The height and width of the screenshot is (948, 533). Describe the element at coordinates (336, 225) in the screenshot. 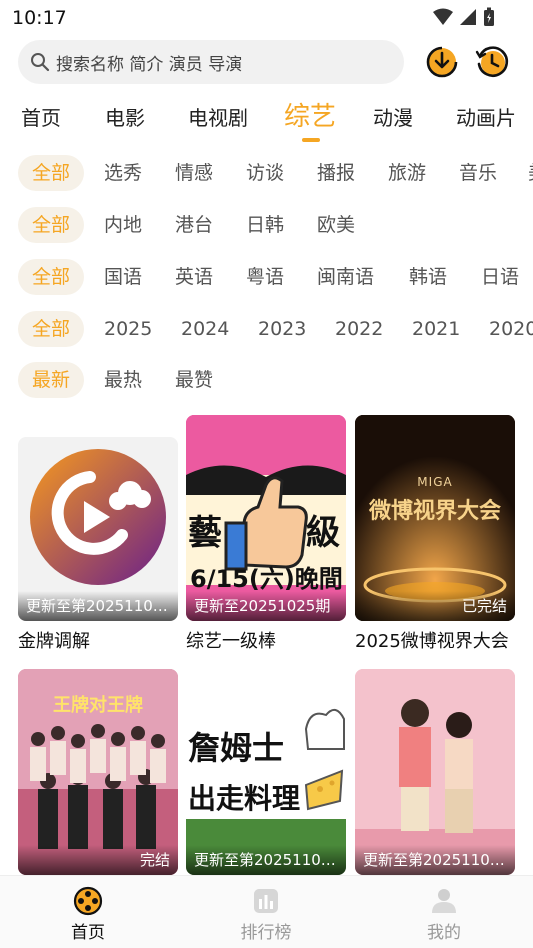

I see `filter-chip: 欧美` at that location.